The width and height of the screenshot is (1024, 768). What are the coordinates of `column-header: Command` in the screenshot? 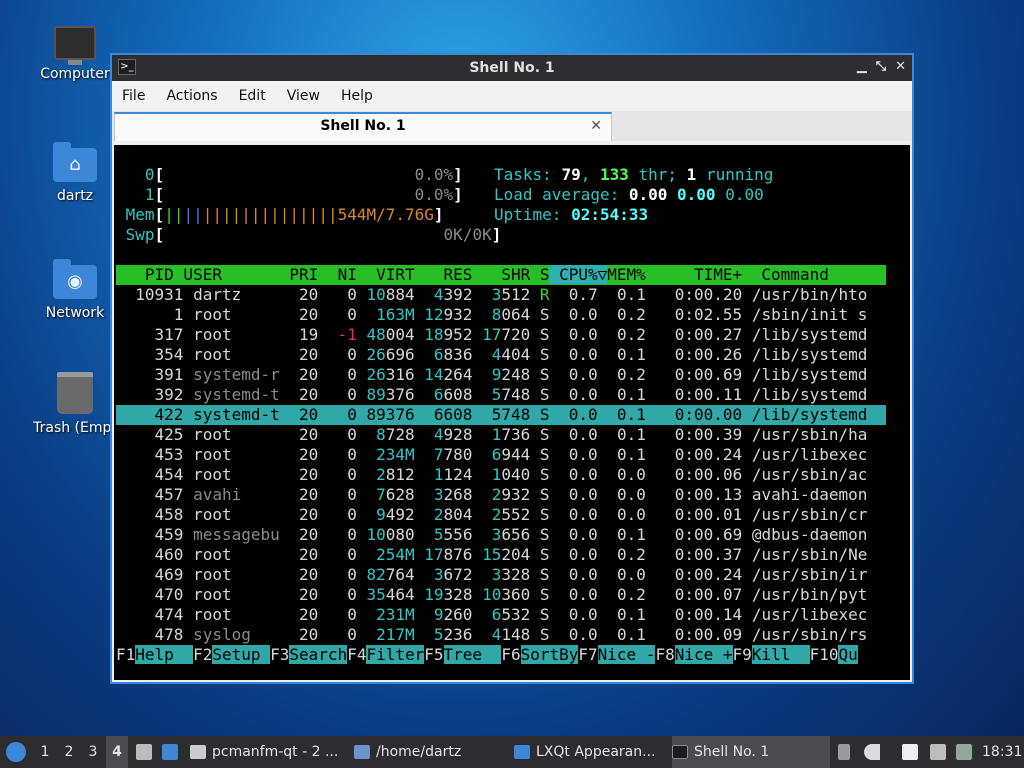 It's located at (785, 274).